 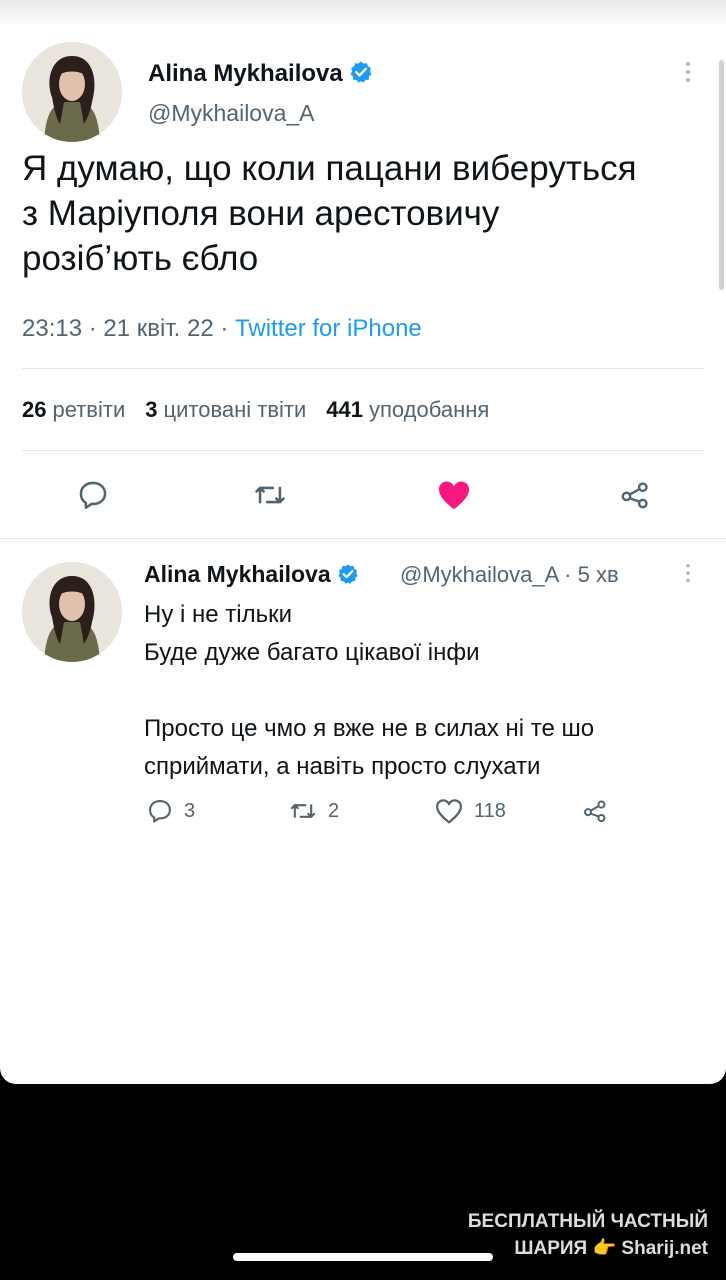 I want to click on reply-reply-button: 3, so click(x=170, y=811).